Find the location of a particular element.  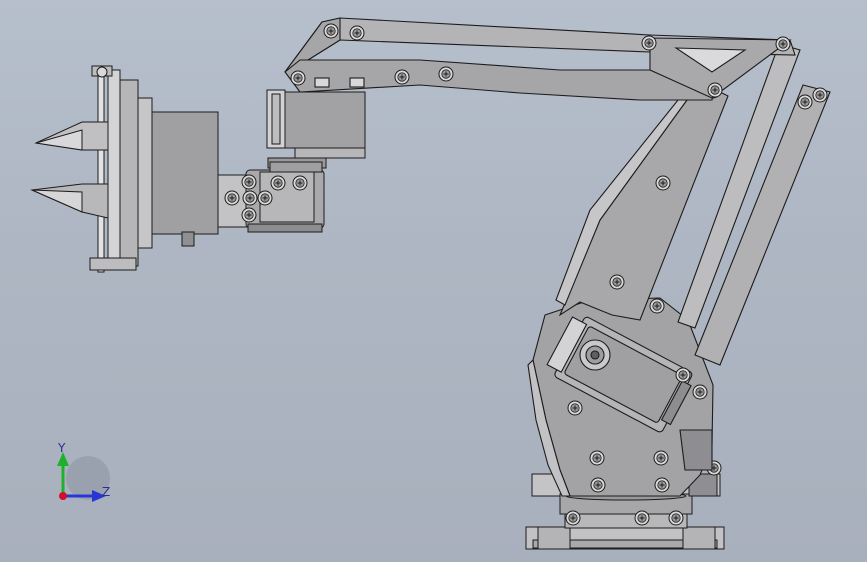

shoulder-housing is located at coordinates (620, 397).